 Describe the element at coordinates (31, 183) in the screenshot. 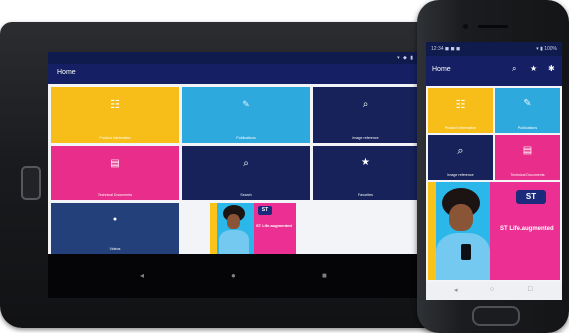

I see `tablet-home-button` at that location.